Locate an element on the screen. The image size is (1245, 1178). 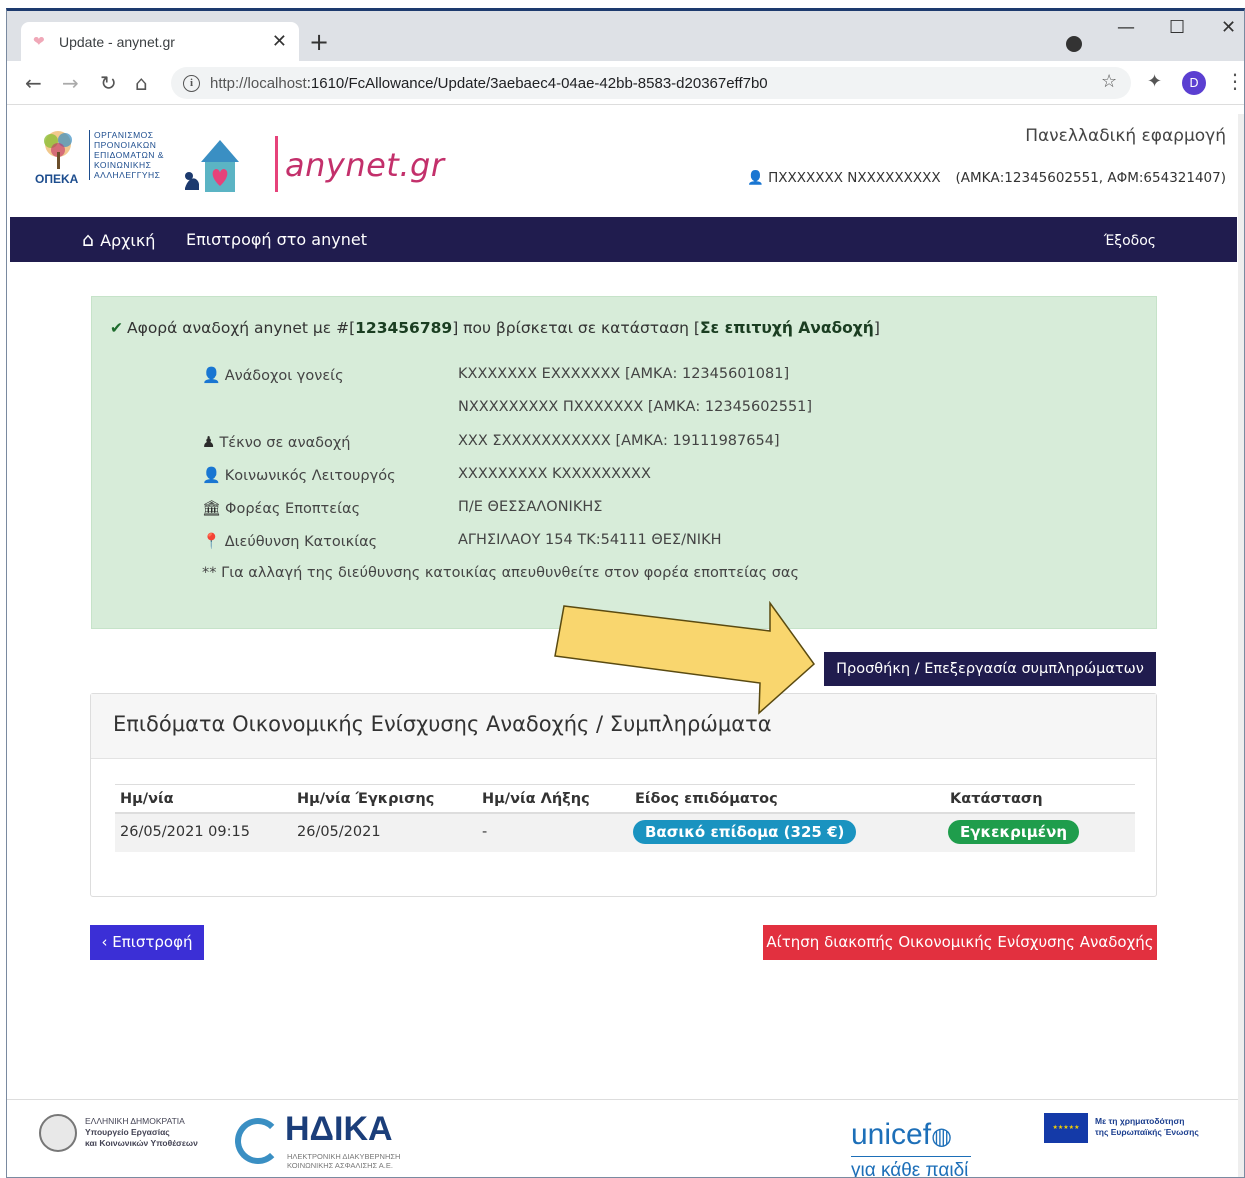
url-host: http://localhost is located at coordinates (258, 83).